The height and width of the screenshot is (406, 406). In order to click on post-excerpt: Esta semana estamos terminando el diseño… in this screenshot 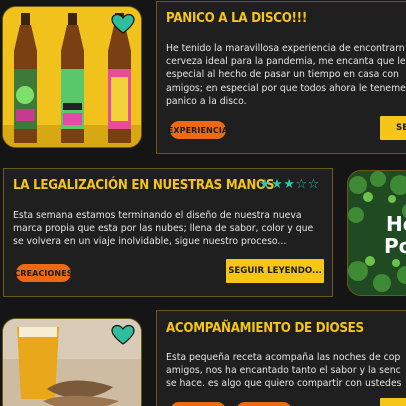, I will do `click(163, 229)`.